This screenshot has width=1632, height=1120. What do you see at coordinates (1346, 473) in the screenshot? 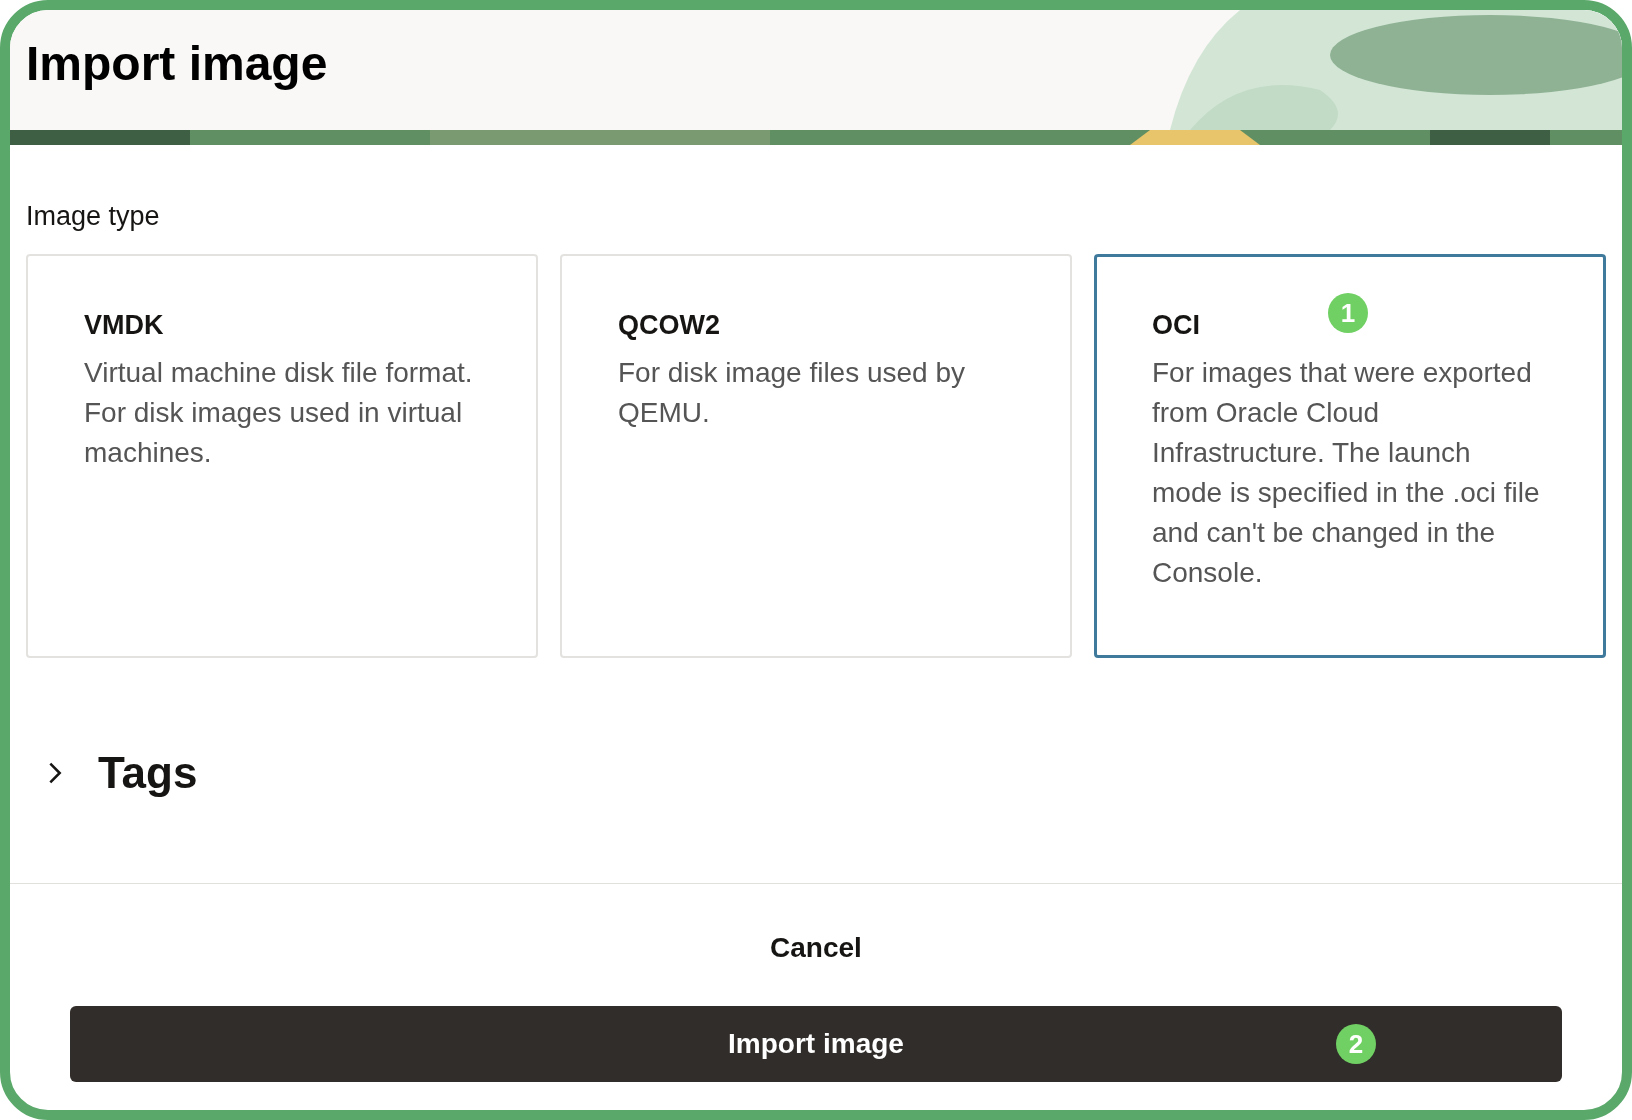
I see `option-description: For images that were exported from Oracle Cloud Infrastructure. The launch mode is specified in the .oci file and can't be changed in the Console.` at bounding box center [1346, 473].